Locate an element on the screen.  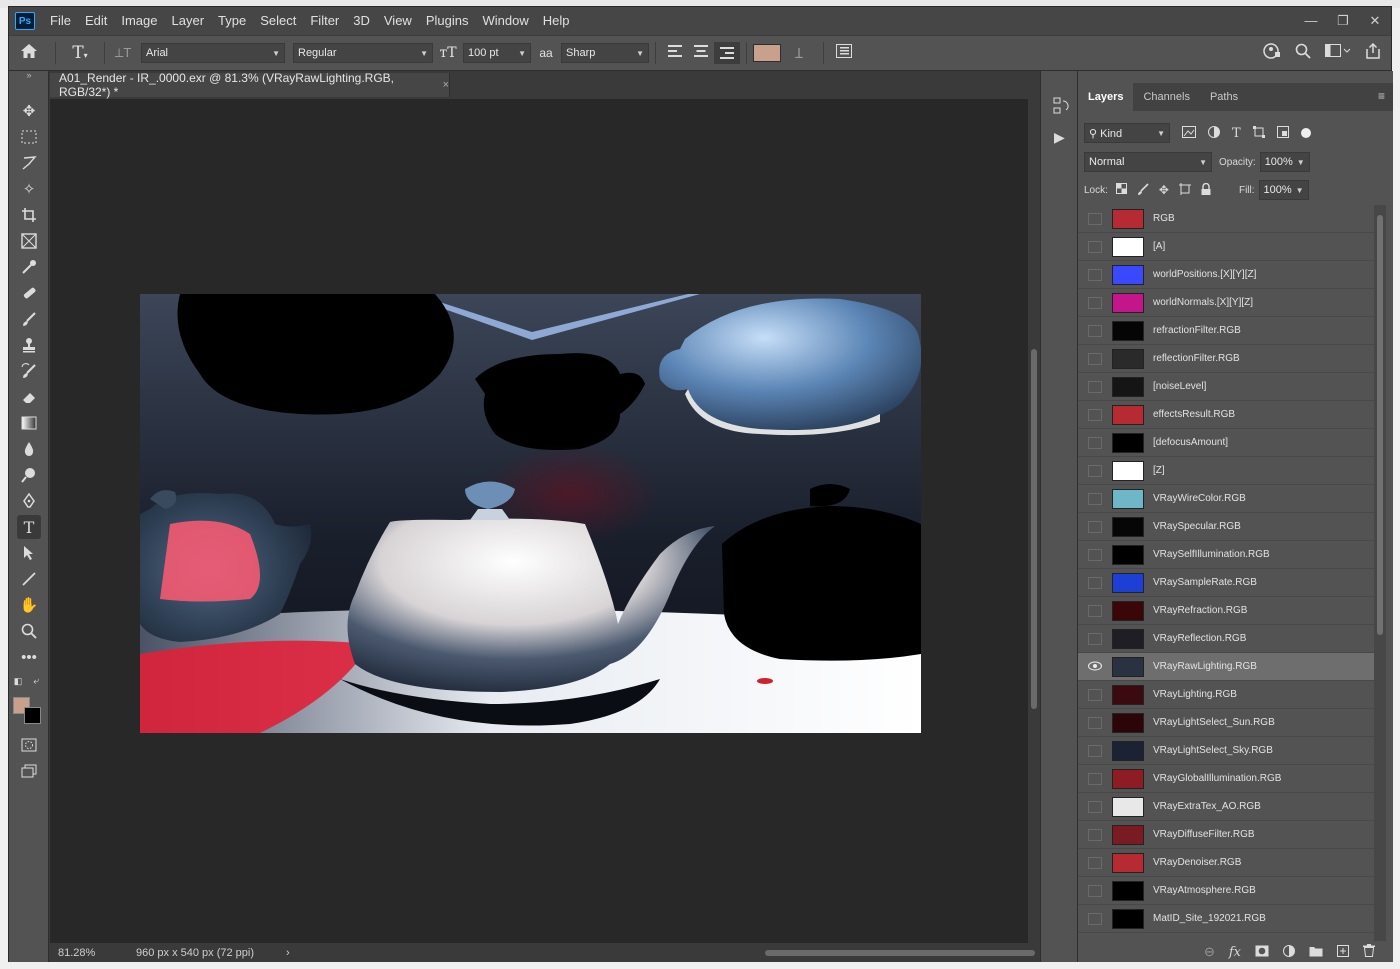
menu-filter: Filter is located at coordinates (324, 21).